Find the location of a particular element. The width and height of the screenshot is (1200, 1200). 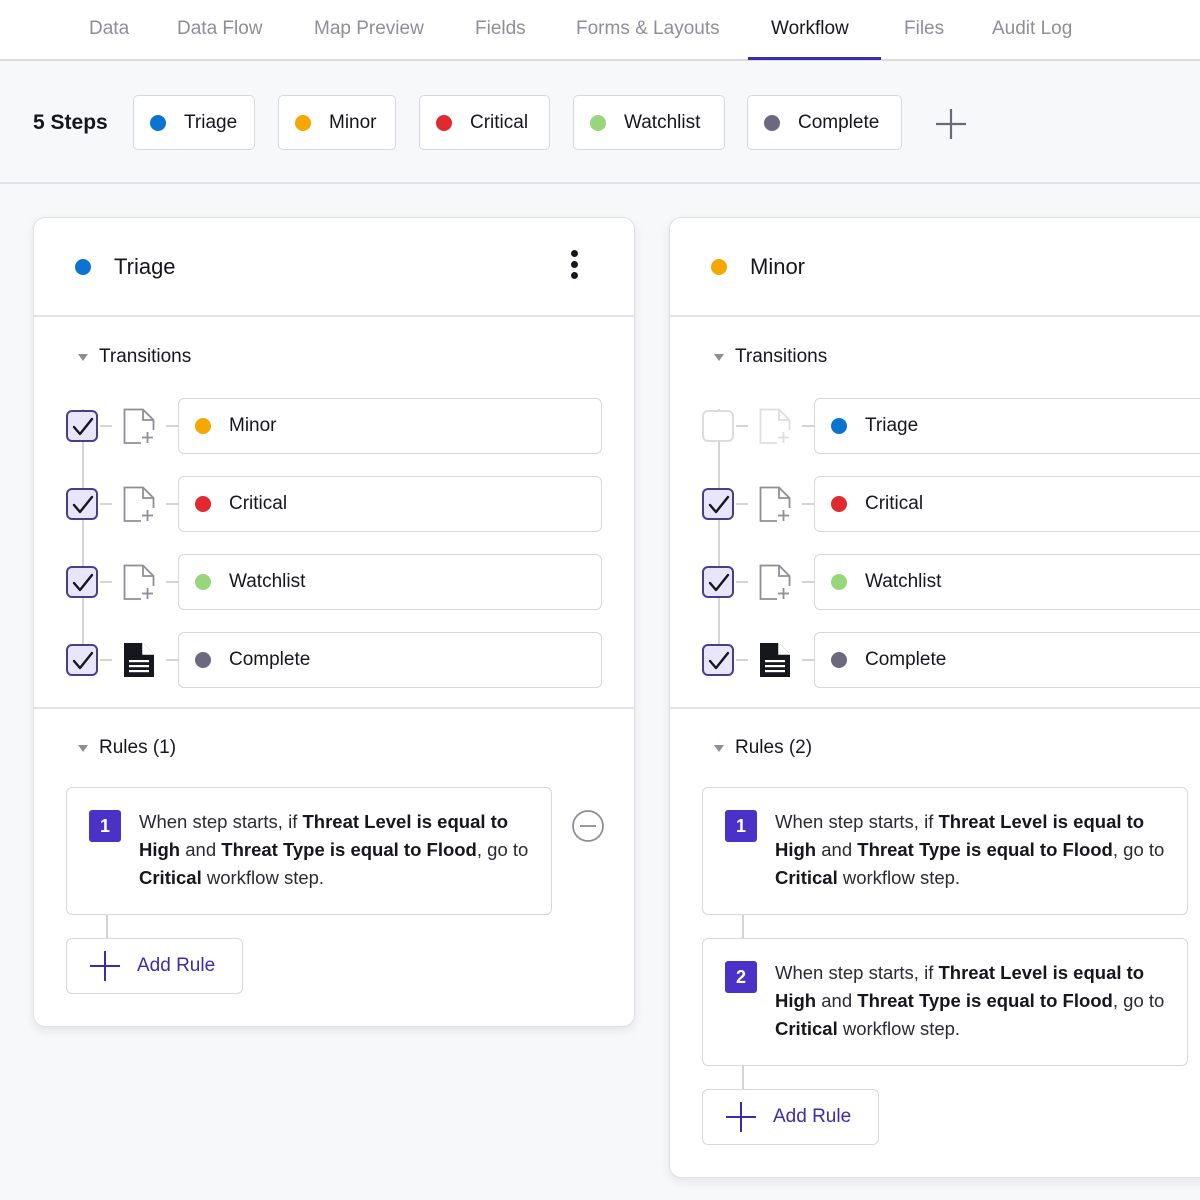

tab-forms-layouts: Forms & Layouts is located at coordinates (648, 39).